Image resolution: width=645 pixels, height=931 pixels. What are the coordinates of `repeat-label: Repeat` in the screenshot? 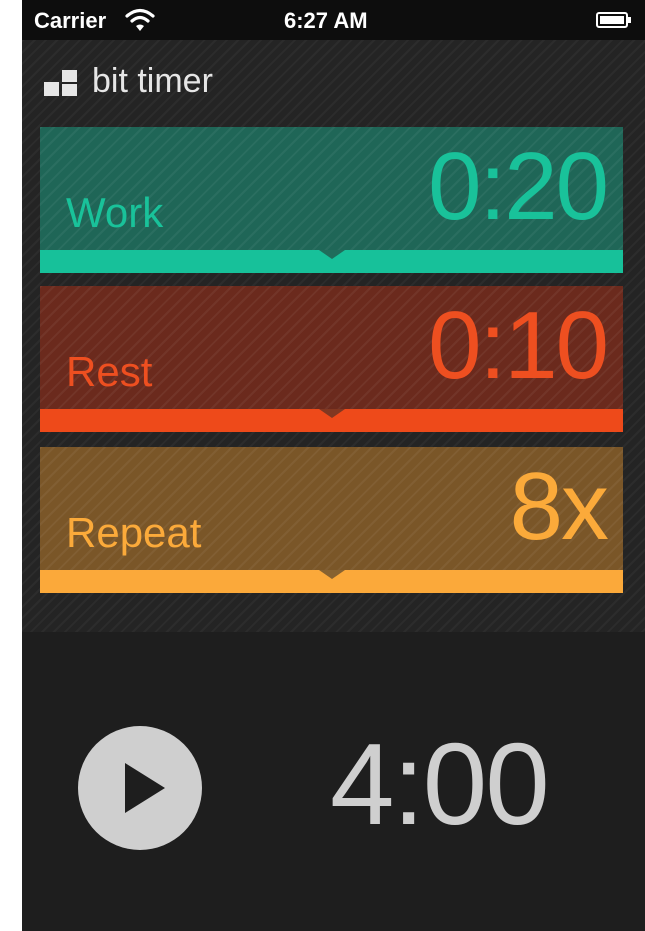 It's located at (134, 532).